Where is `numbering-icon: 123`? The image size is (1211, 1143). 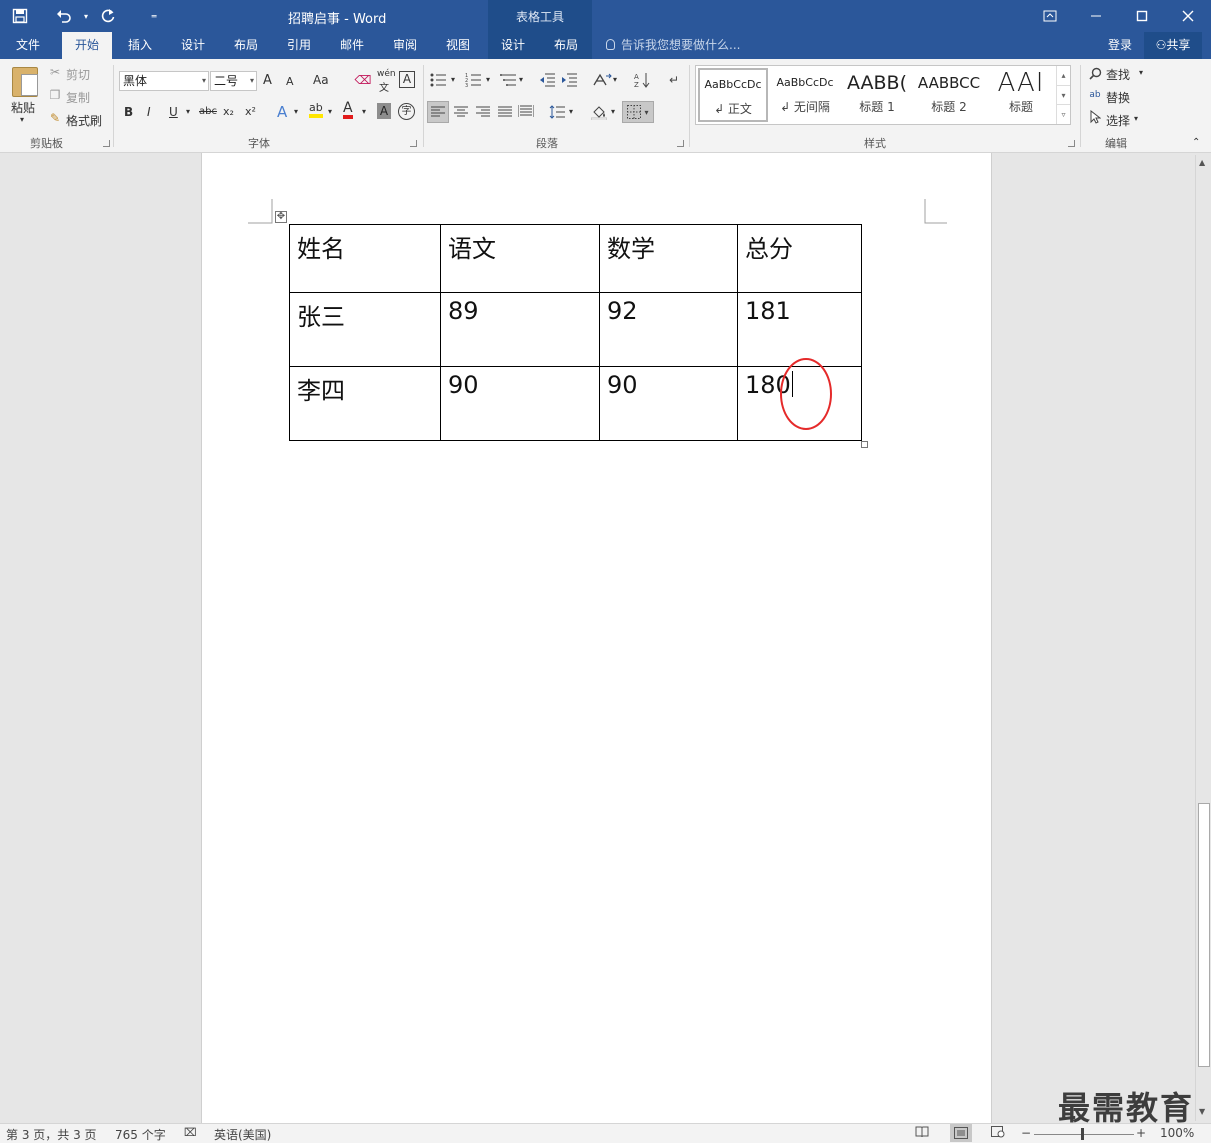
numbering-icon: 123 is located at coordinates (473, 80).